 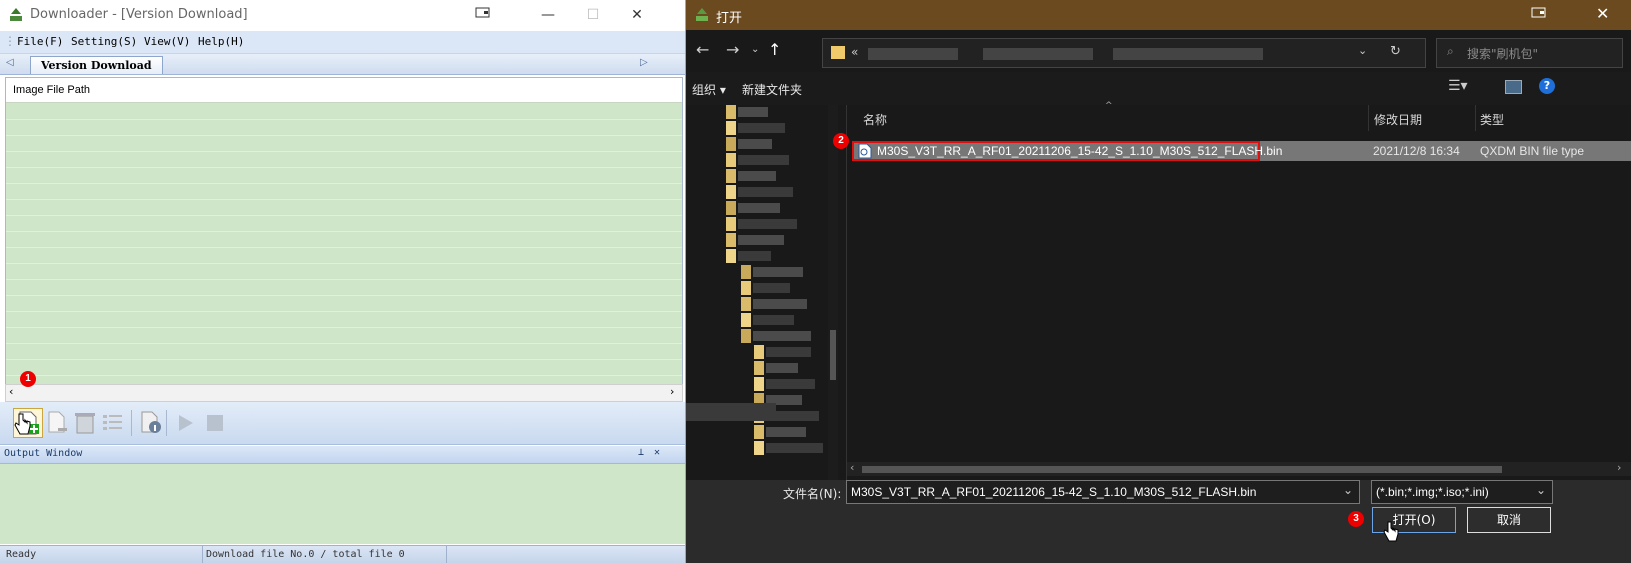 What do you see at coordinates (865, 151) in the screenshot?
I see `bin-file-icon` at bounding box center [865, 151].